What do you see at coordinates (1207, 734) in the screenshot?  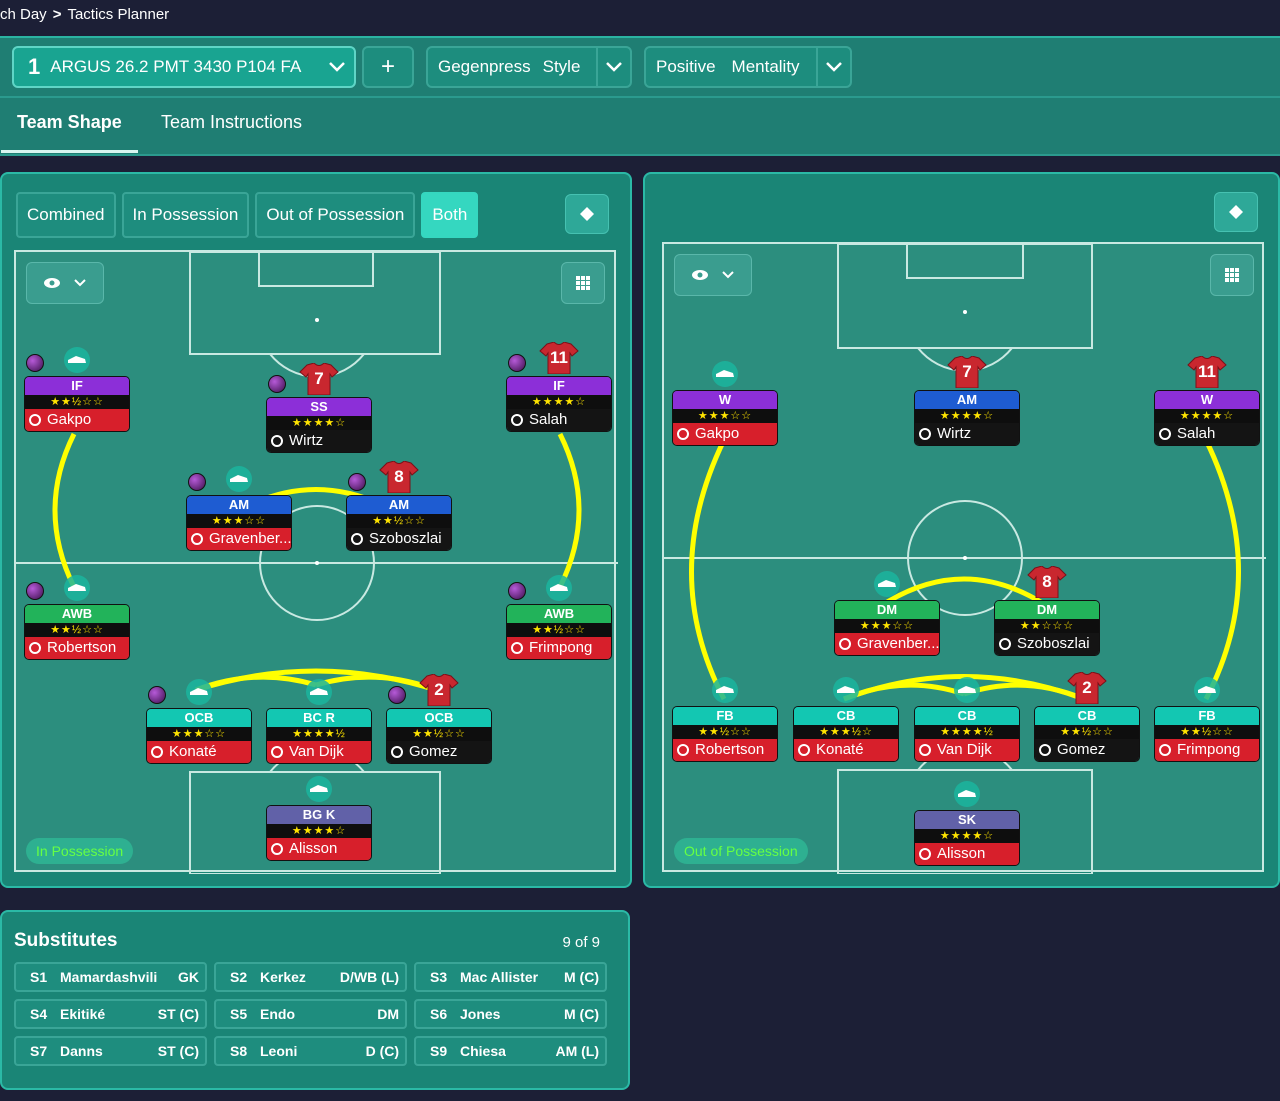 I see `player-card-body: FB ★★½☆☆ Frimpong` at bounding box center [1207, 734].